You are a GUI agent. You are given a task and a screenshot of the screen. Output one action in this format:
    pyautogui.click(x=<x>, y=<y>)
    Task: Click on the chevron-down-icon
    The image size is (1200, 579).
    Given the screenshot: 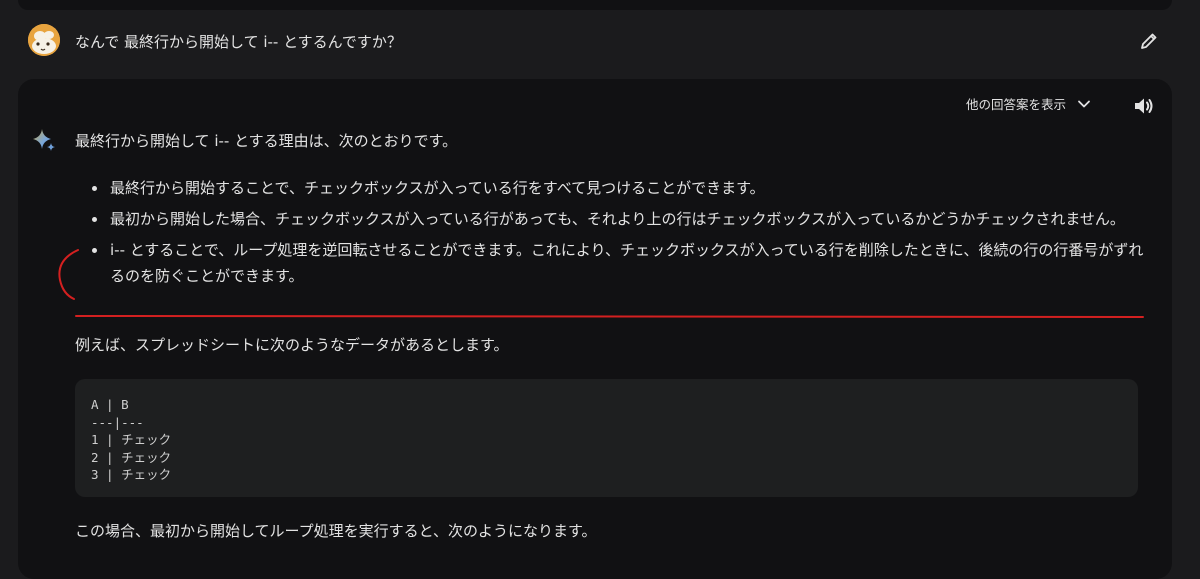 What is the action you would take?
    pyautogui.click(x=1084, y=103)
    